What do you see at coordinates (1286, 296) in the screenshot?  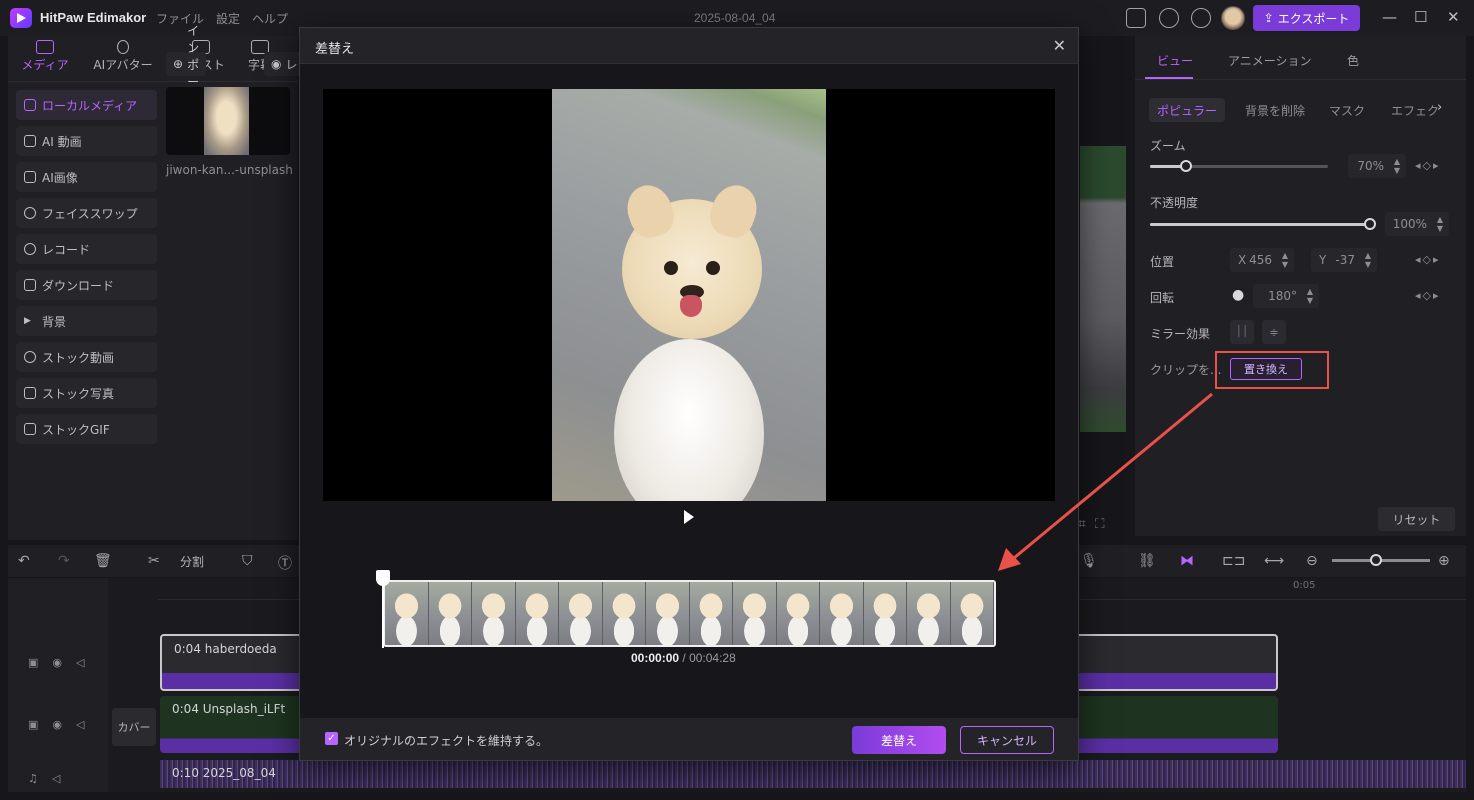 I see `rotation-input: 180° ▲ ▼` at bounding box center [1286, 296].